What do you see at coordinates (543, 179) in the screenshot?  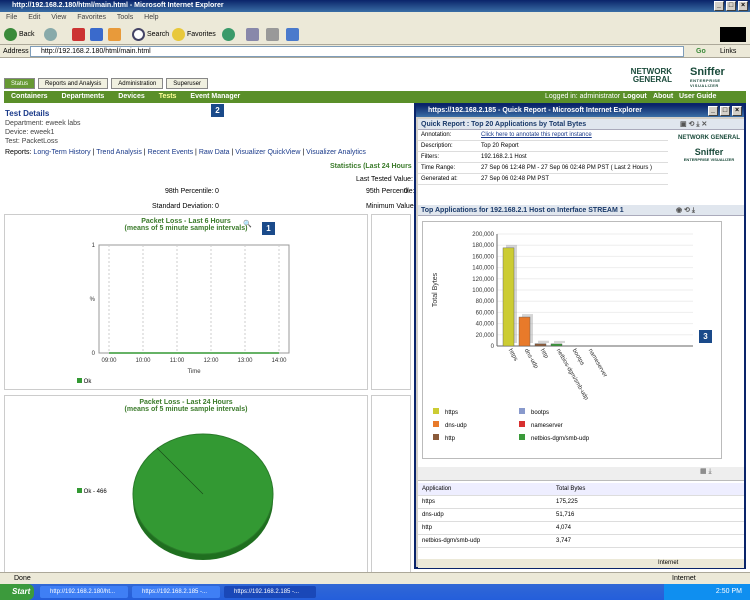 I see `meta-generated-row: Generated at: 27 Sep 06 02:48 PM PST` at bounding box center [543, 179].